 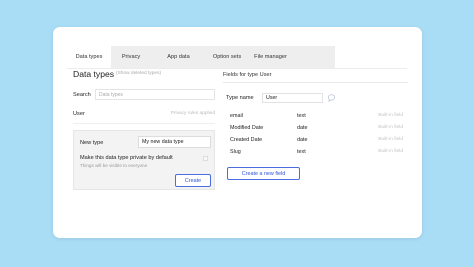 I want to click on privacy-rules-note: Privacy rules applied, so click(x=192, y=113).